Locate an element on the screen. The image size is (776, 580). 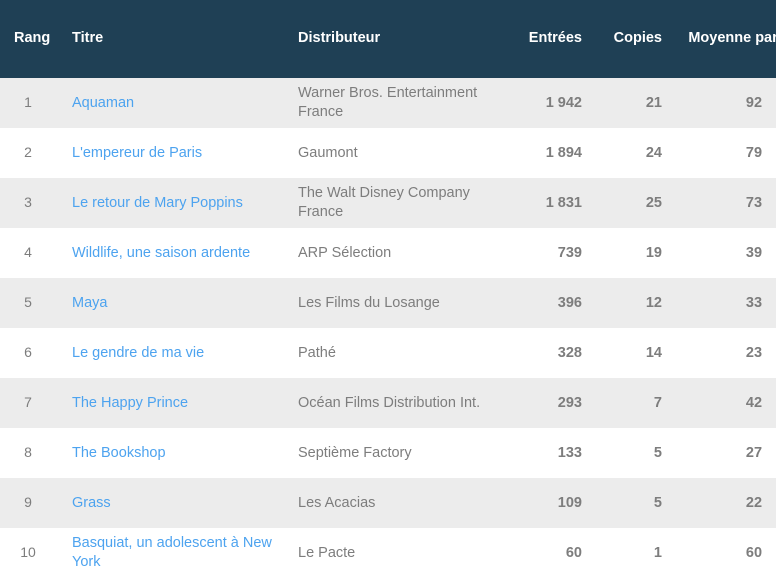
cell-entrees: 1 831 is located at coordinates (563, 202).